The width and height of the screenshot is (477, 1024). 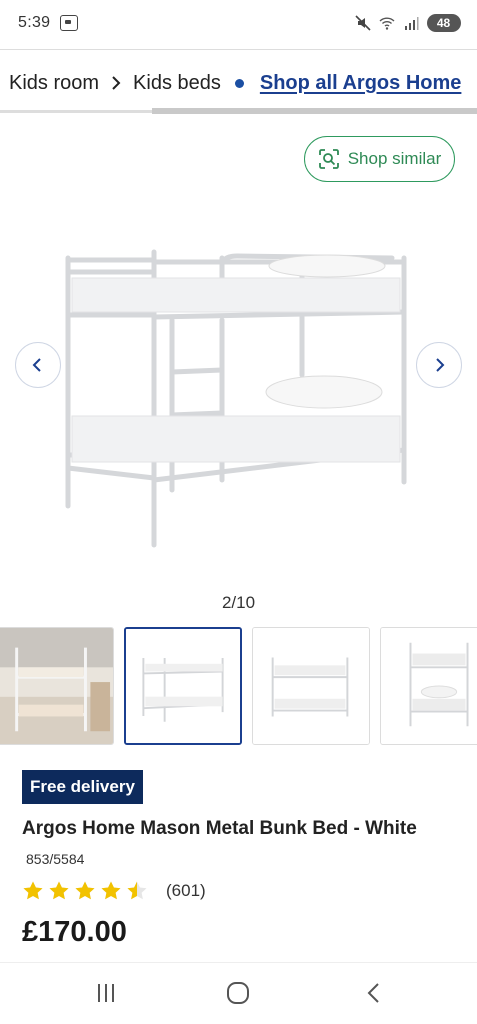 I want to click on recent-apps-icon, so click(x=106, y=993).